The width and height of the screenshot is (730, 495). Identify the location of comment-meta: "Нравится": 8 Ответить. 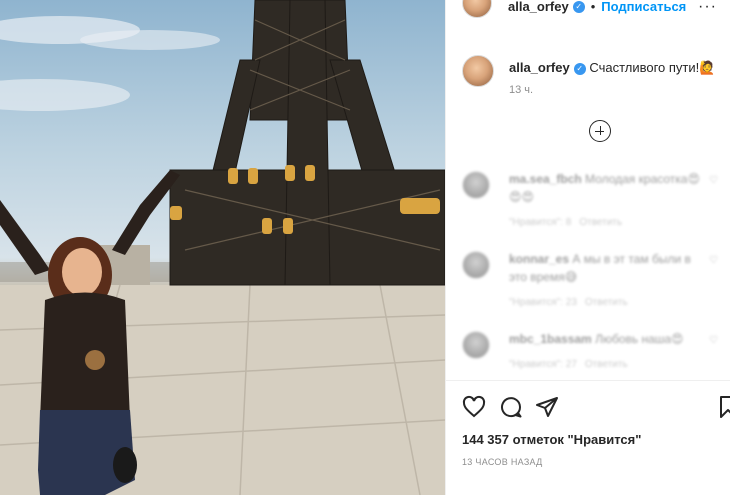
(569, 222).